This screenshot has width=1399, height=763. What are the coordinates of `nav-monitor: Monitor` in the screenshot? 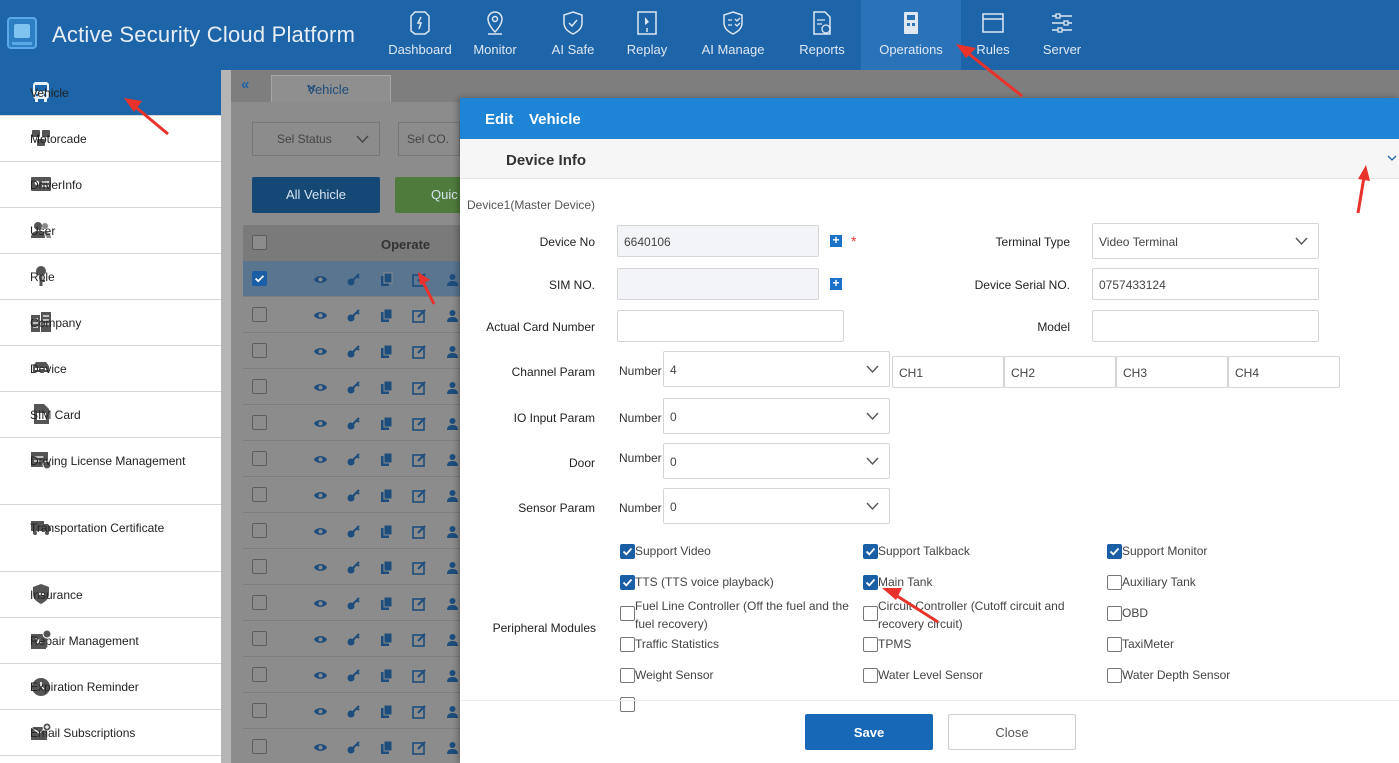 It's located at (495, 35).